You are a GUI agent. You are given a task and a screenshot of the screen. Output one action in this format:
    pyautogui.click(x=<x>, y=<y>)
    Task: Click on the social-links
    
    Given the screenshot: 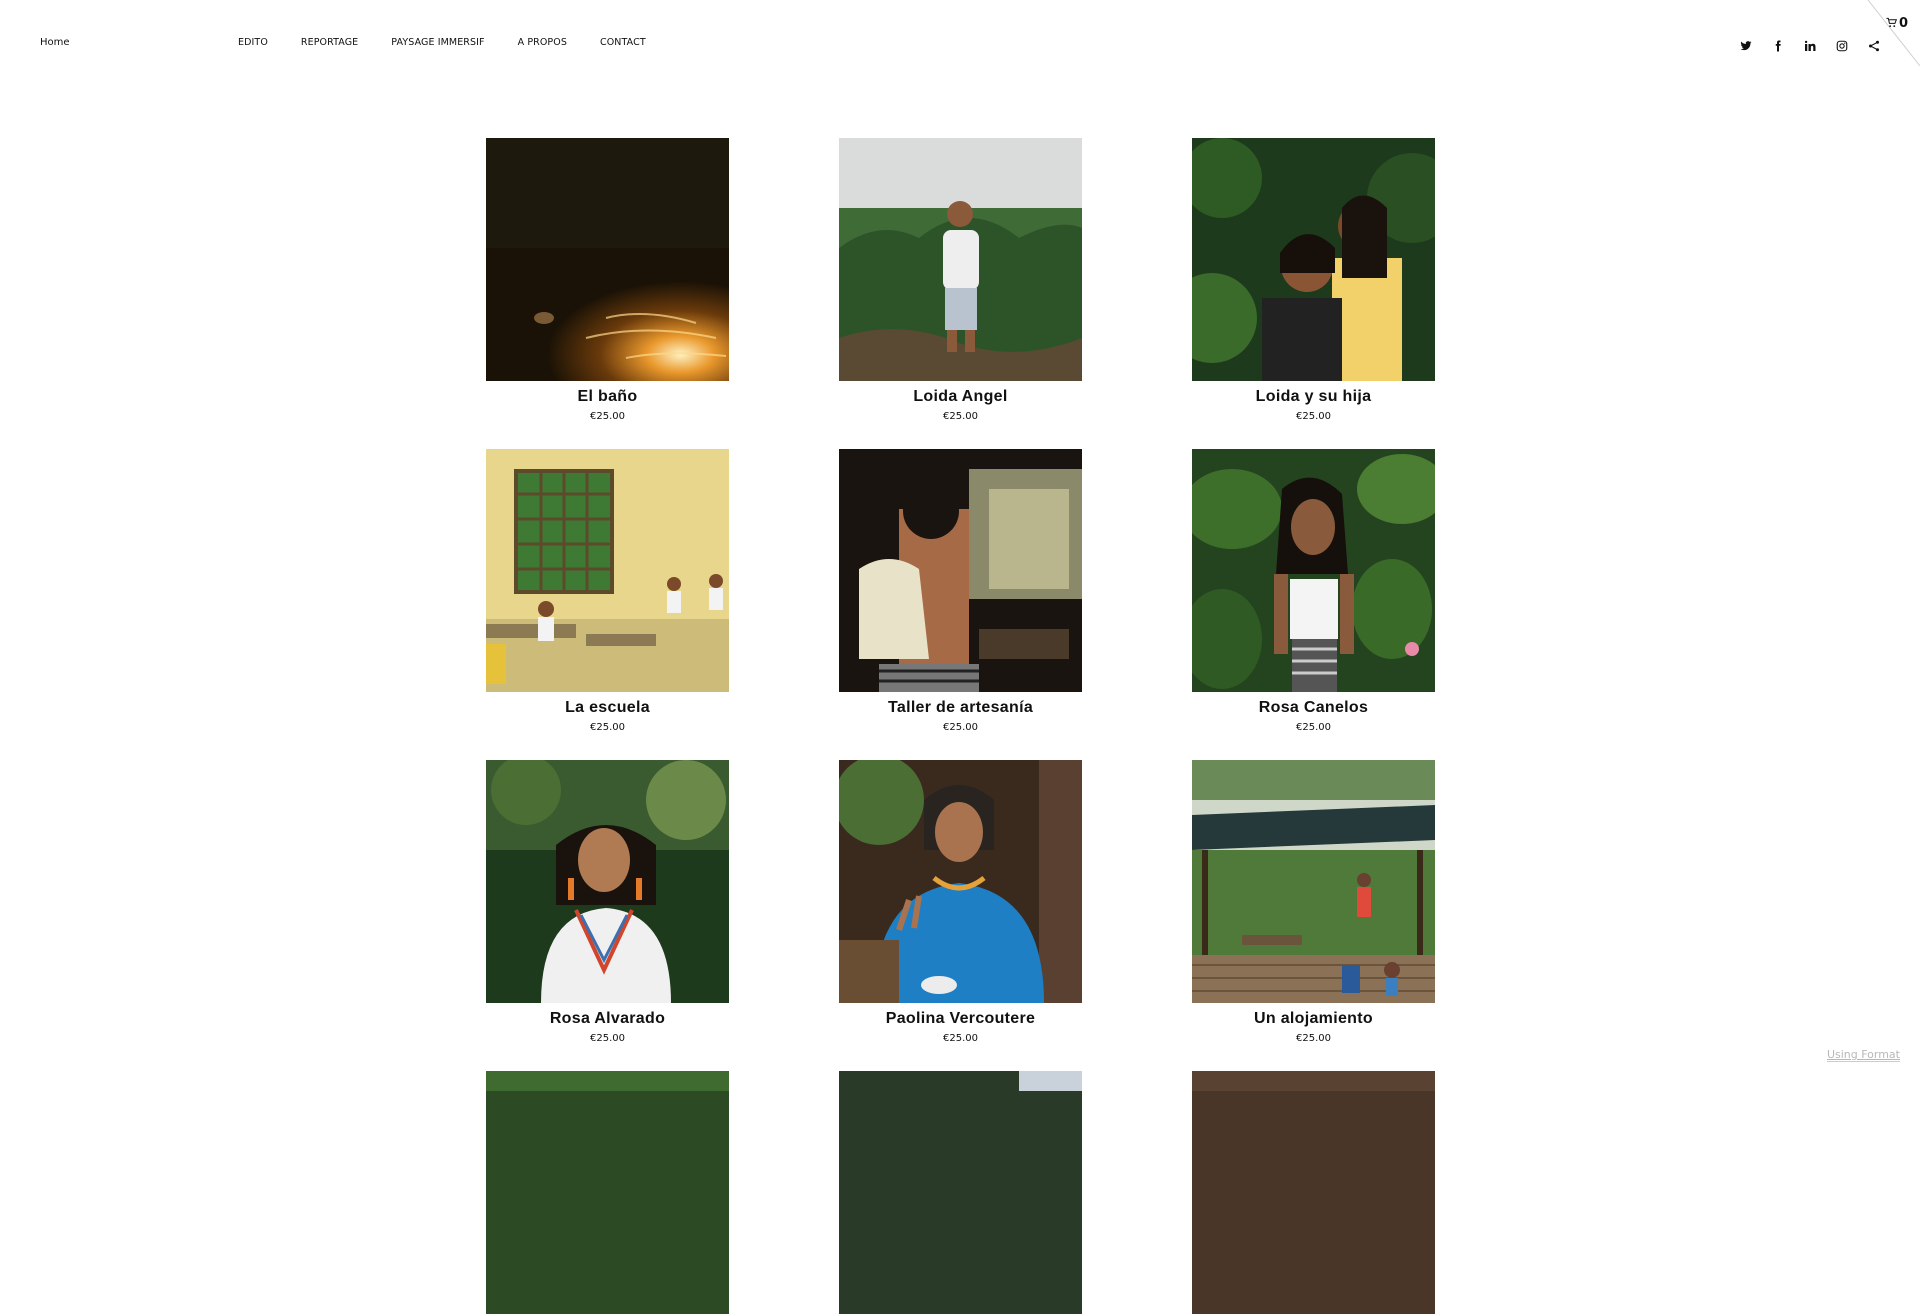 What is the action you would take?
    pyautogui.click(x=1810, y=45)
    